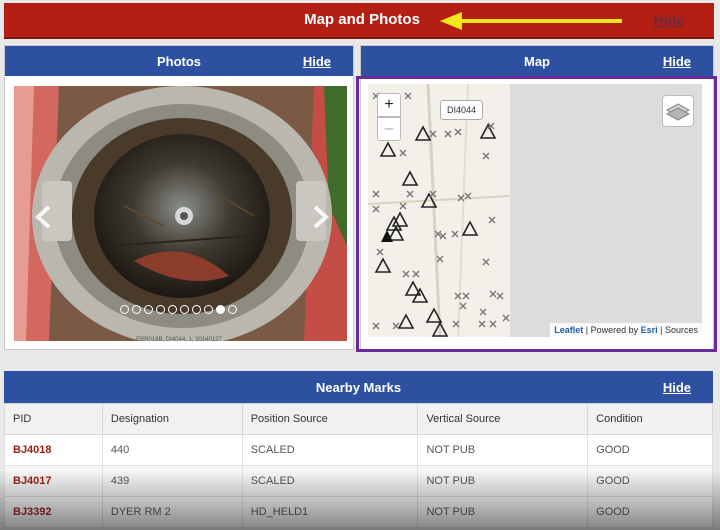 The height and width of the screenshot is (530, 720). I want to click on column-header: Designation, so click(172, 419).